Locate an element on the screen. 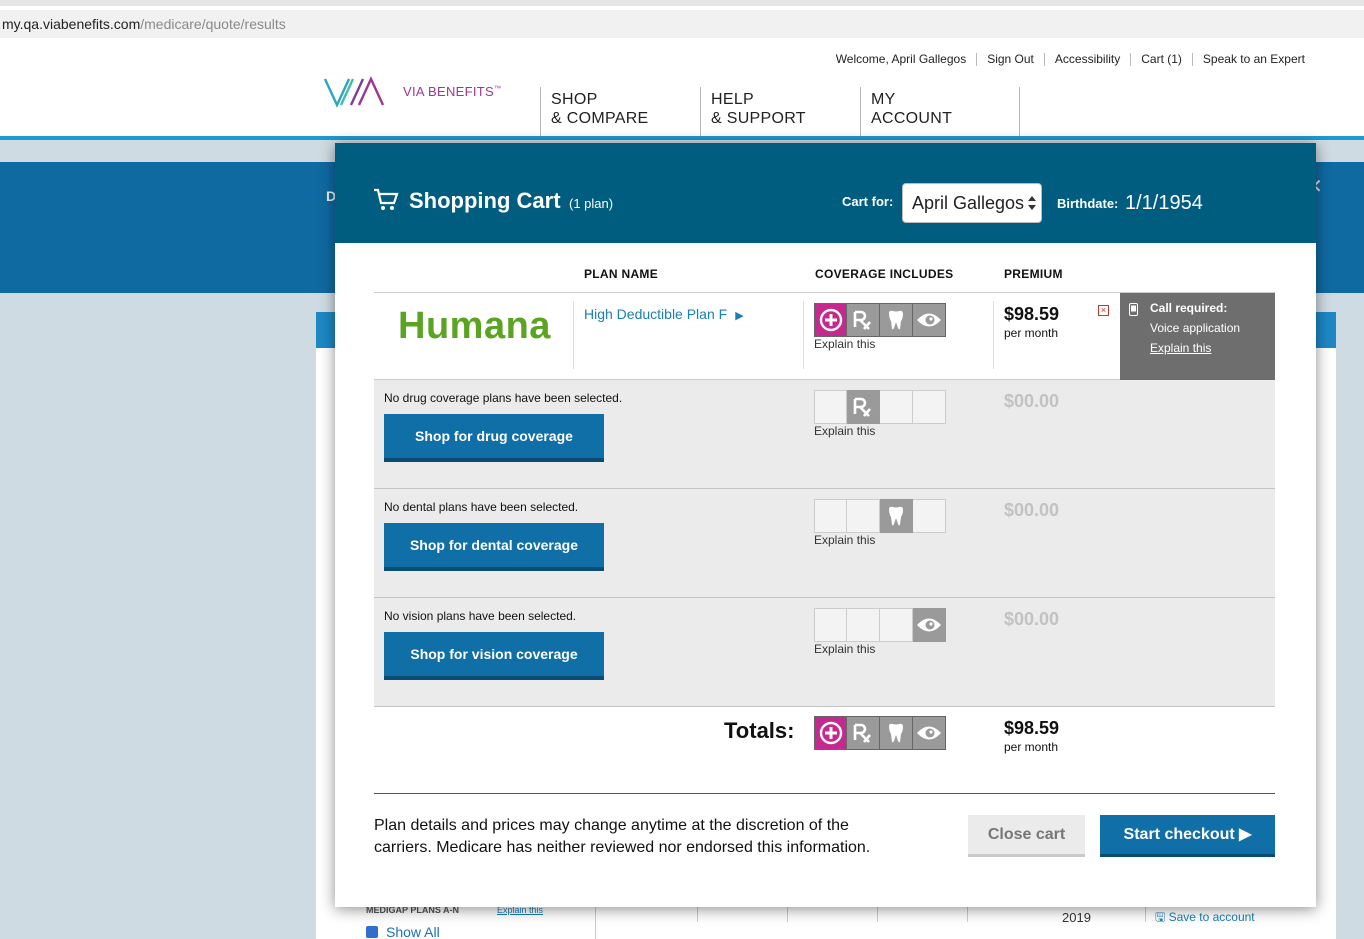 The height and width of the screenshot is (939, 1364). nav-shop-compare-line2: & COMPARE is located at coordinates (600, 118).